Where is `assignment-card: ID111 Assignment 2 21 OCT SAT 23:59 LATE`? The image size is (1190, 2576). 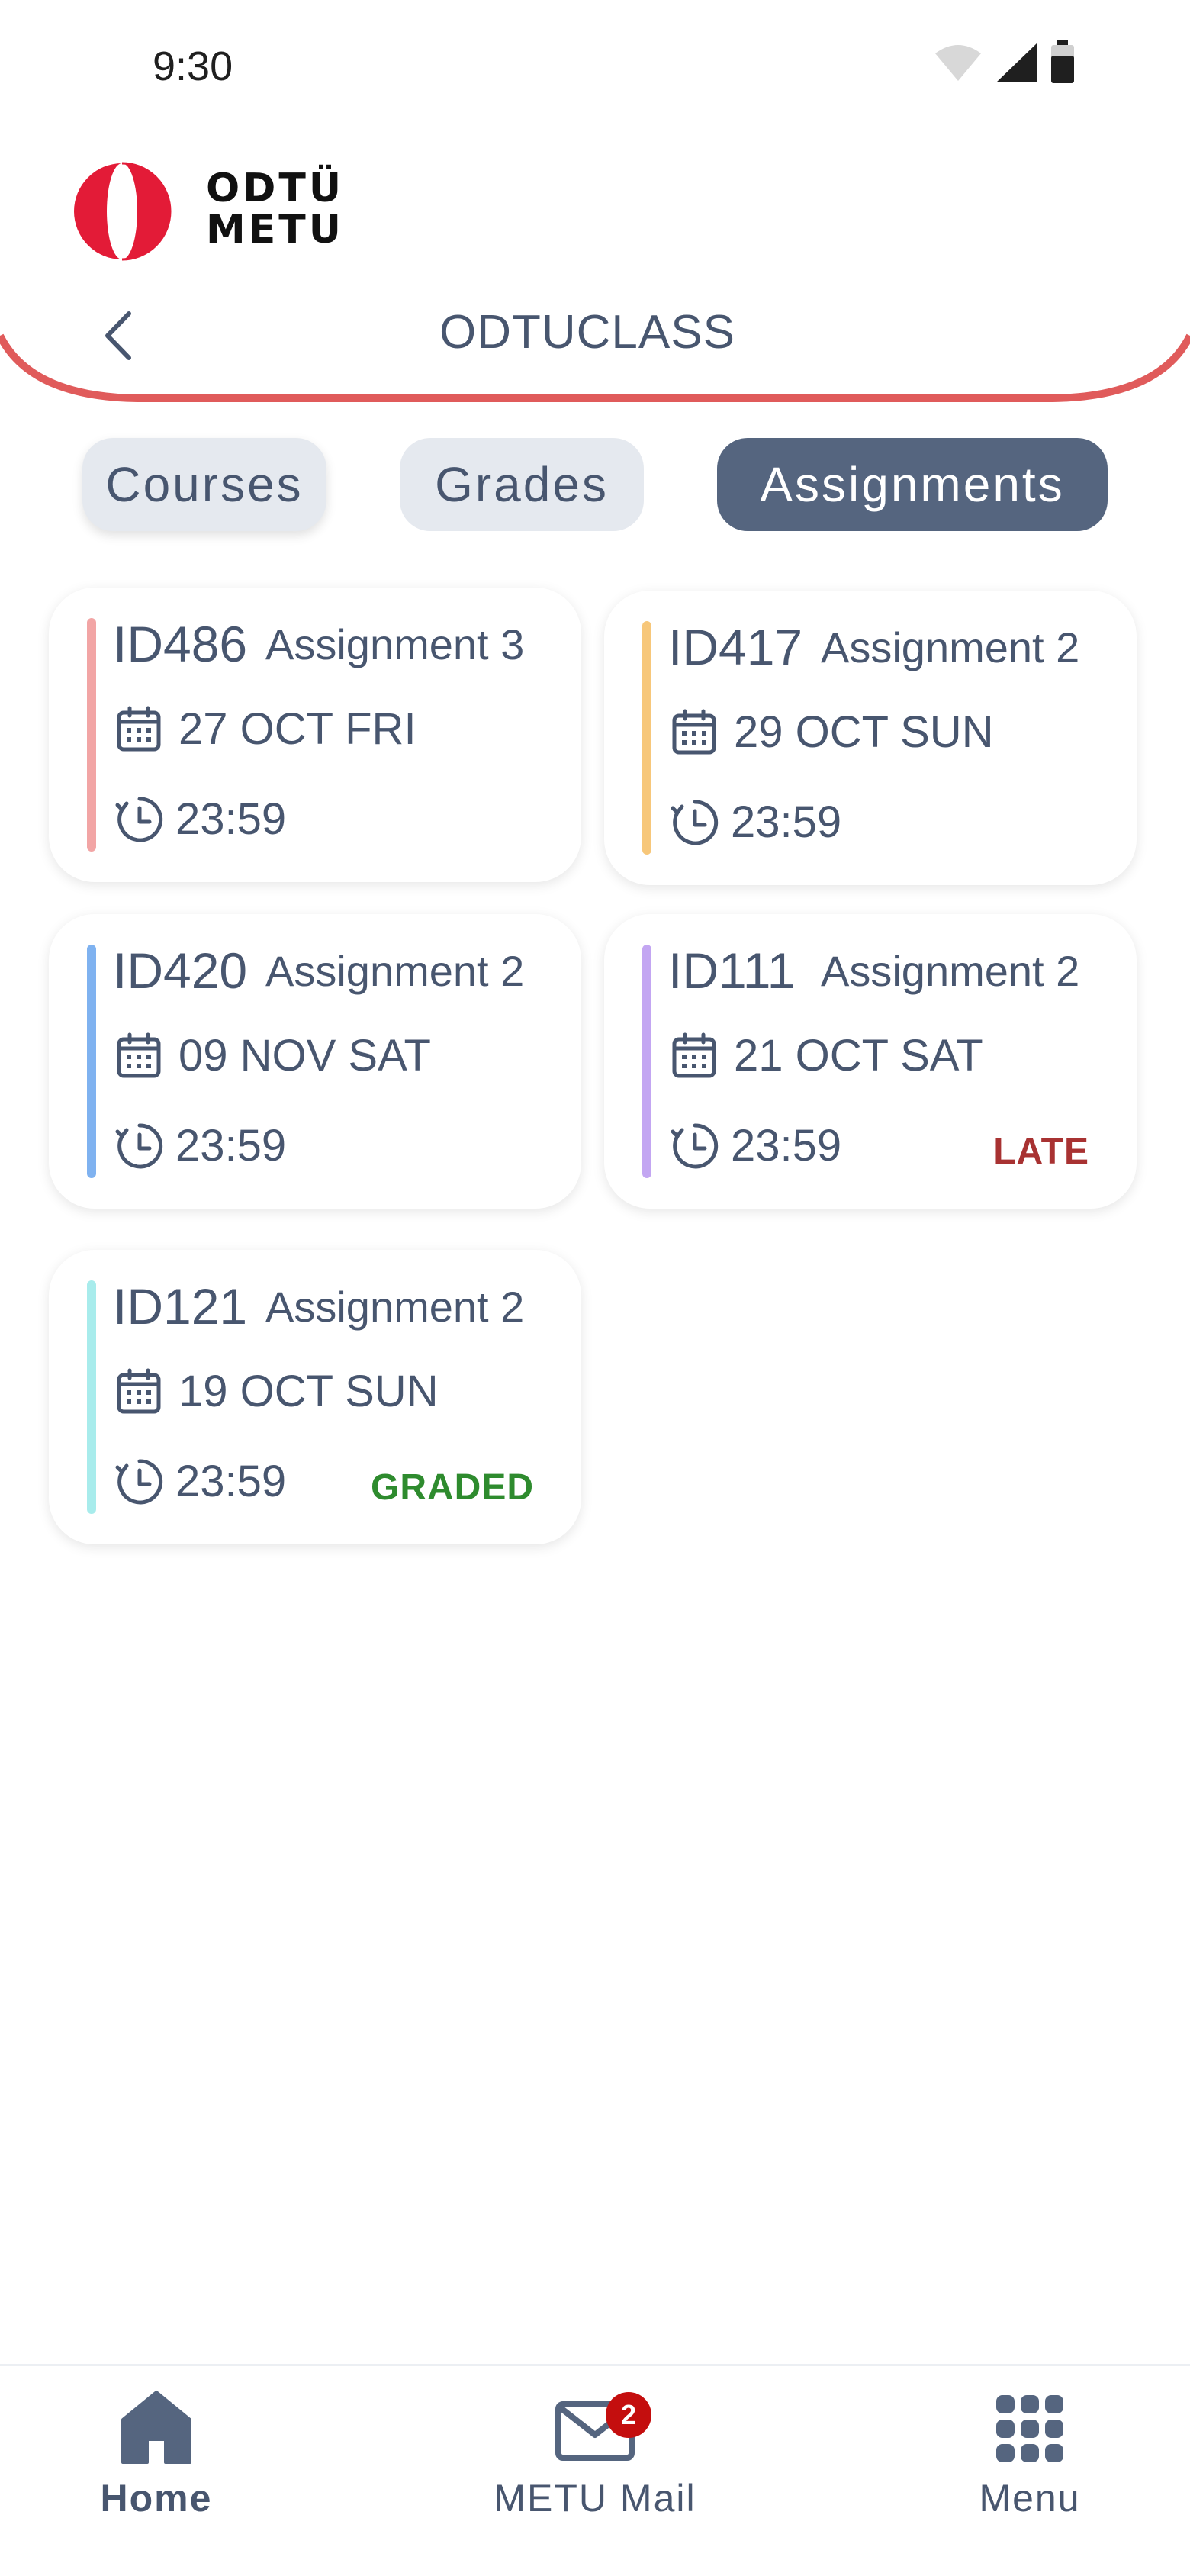
assignment-card: ID111 Assignment 2 21 OCT SAT 23:59 LATE is located at coordinates (870, 1061).